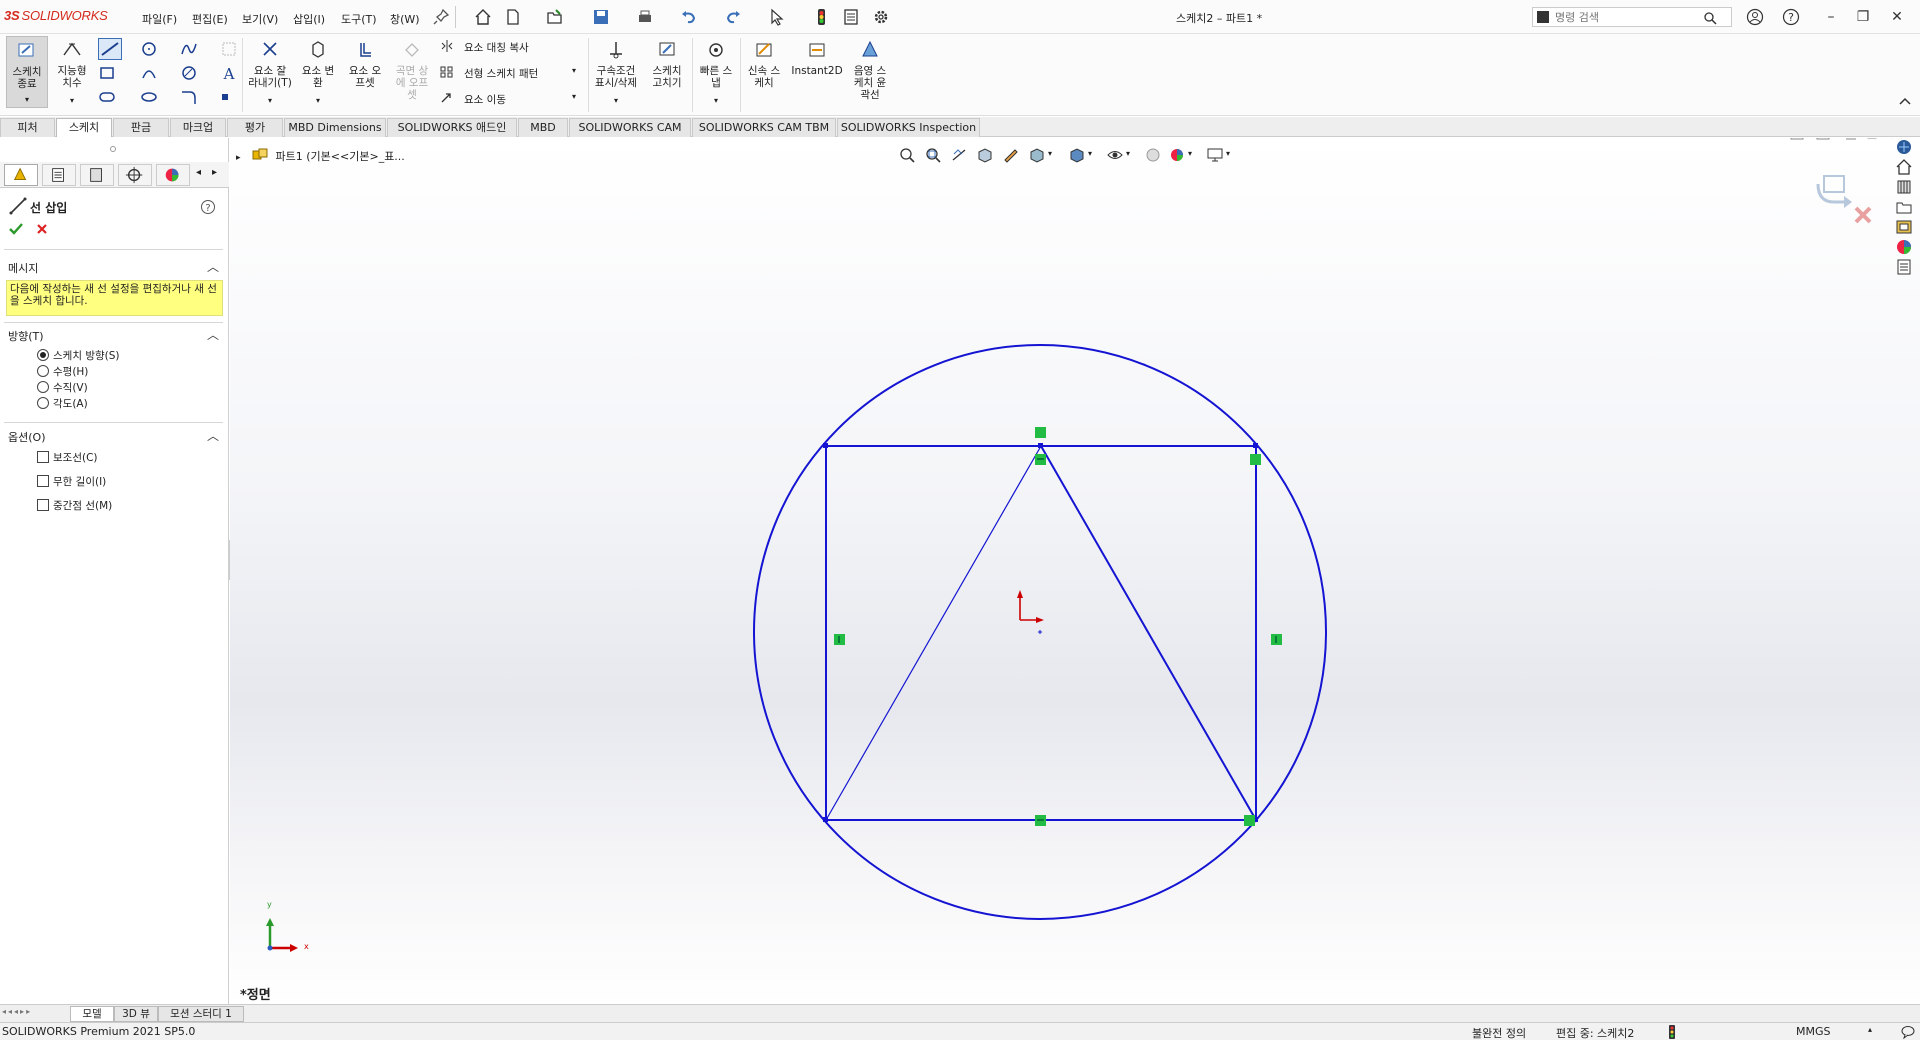 The width and height of the screenshot is (1920, 1040). I want to click on tab-3d-views: 3D 뷰, so click(136, 1014).